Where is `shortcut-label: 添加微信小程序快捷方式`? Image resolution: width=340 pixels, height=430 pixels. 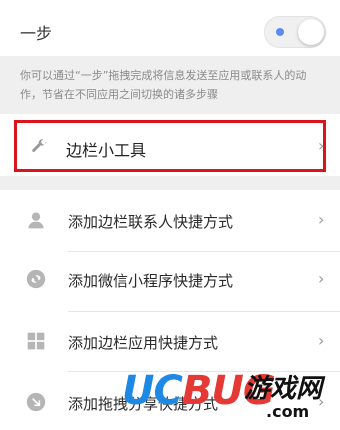 shortcut-label: 添加微信小程序快捷方式 is located at coordinates (151, 281).